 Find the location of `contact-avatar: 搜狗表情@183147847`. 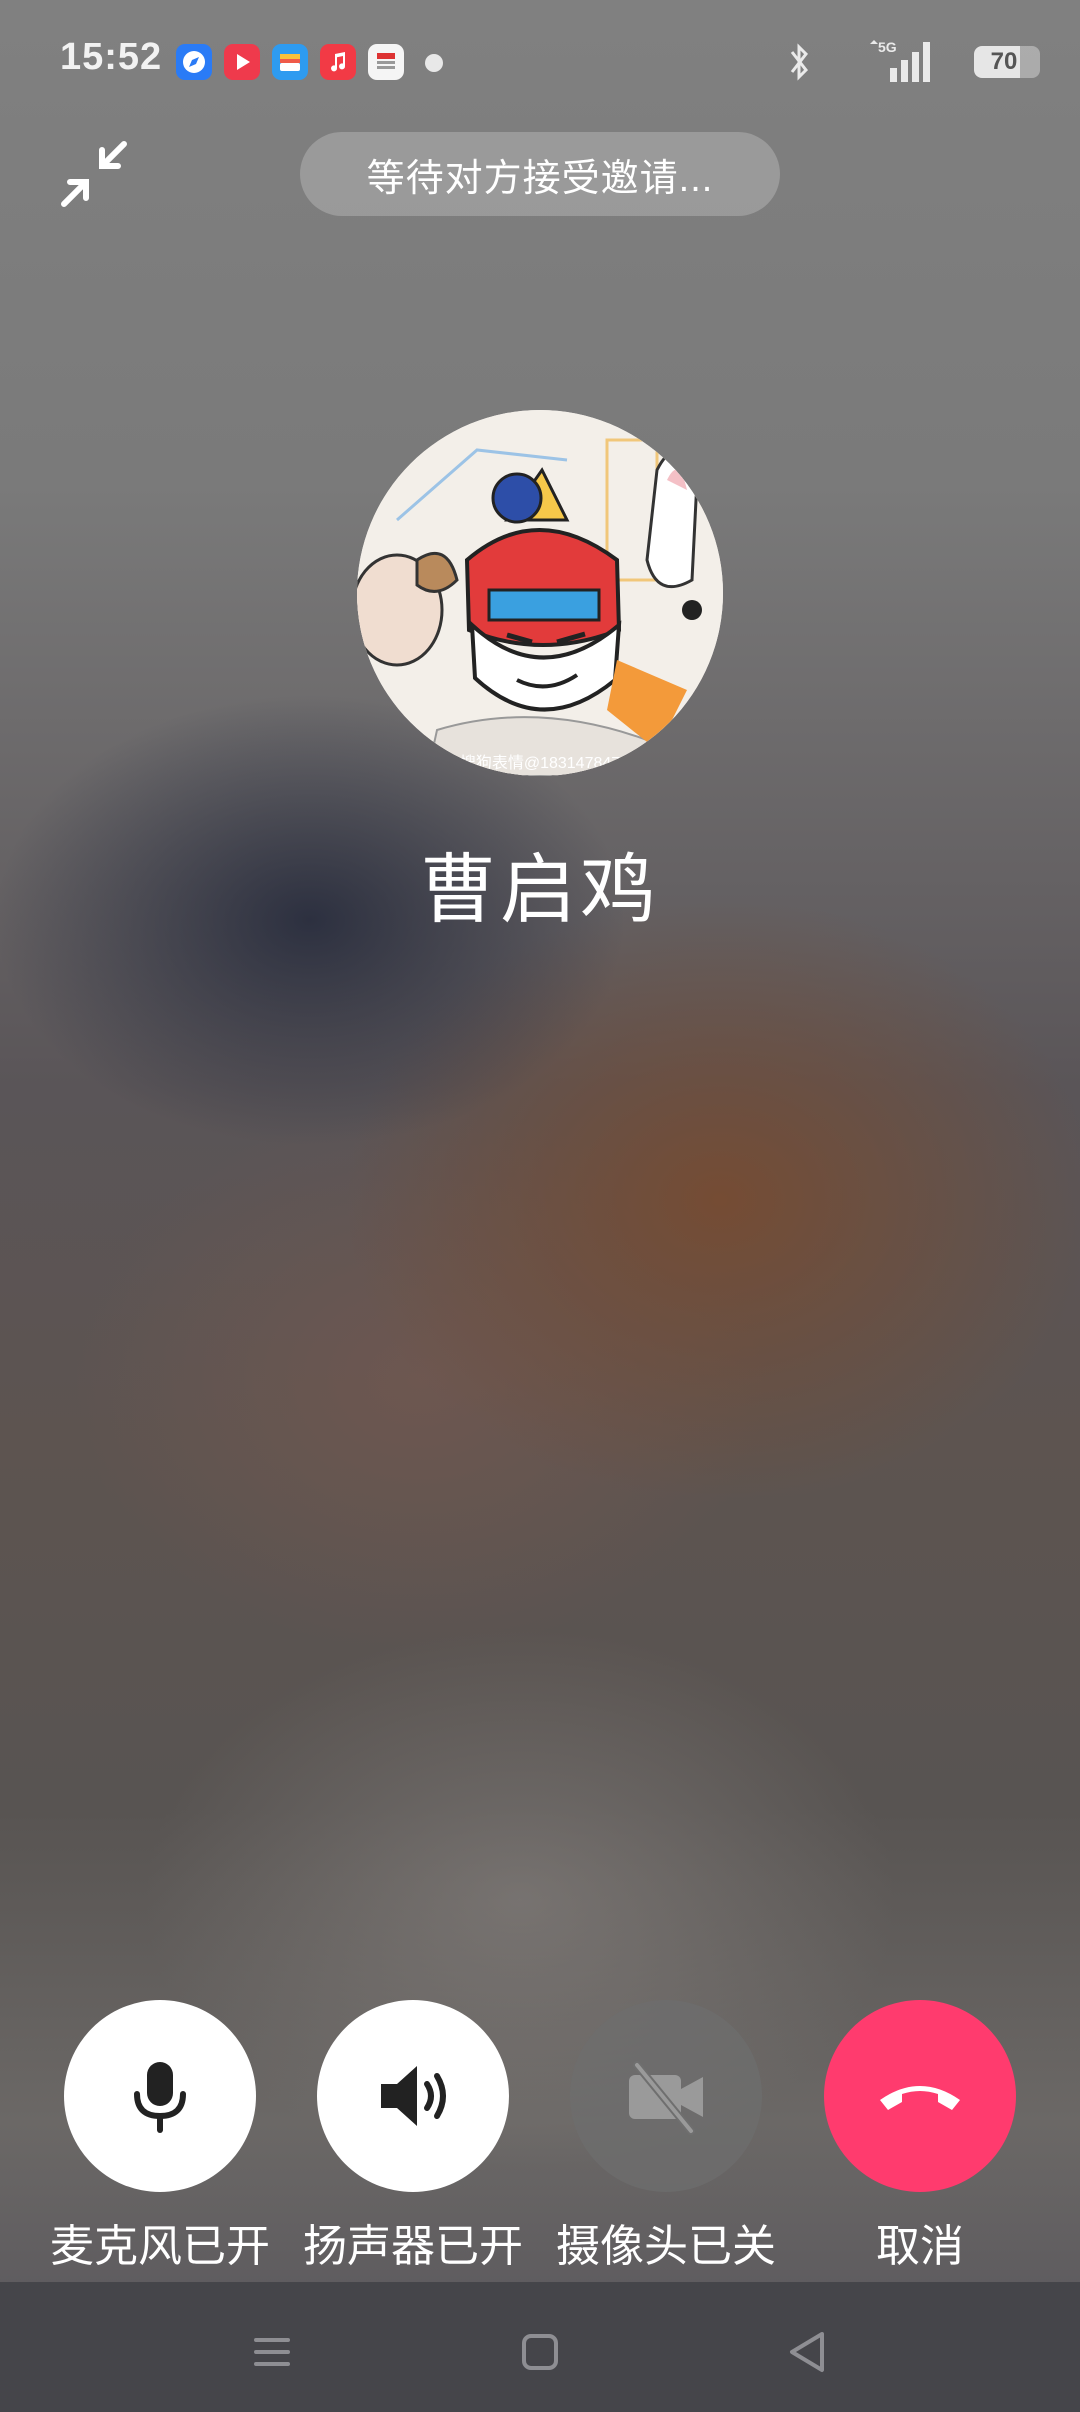

contact-avatar: 搜狗表情@183147847 is located at coordinates (540, 593).